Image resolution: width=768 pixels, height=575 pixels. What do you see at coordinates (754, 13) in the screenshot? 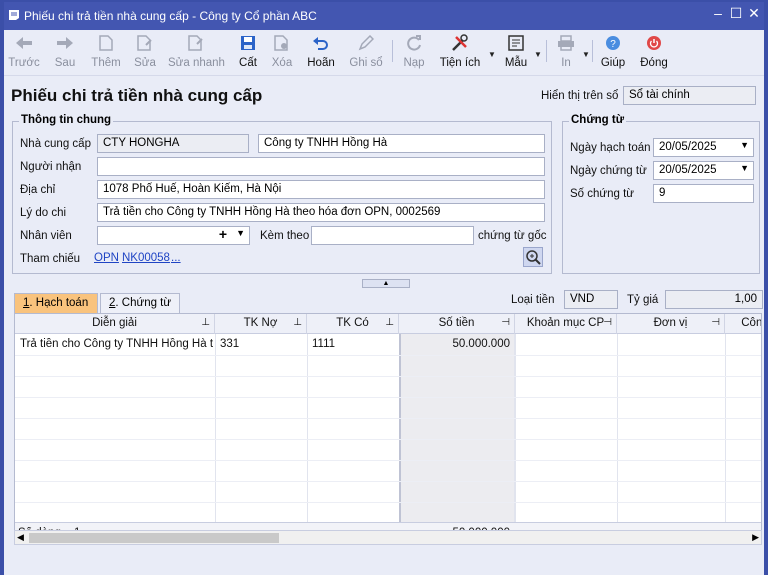
I see `close-window-icon: ✕` at bounding box center [754, 13].